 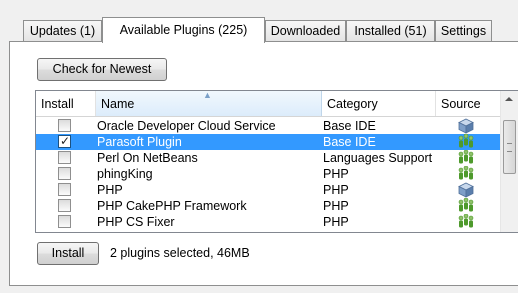 I want to click on tab-updates: Updates (1), so click(x=62, y=30).